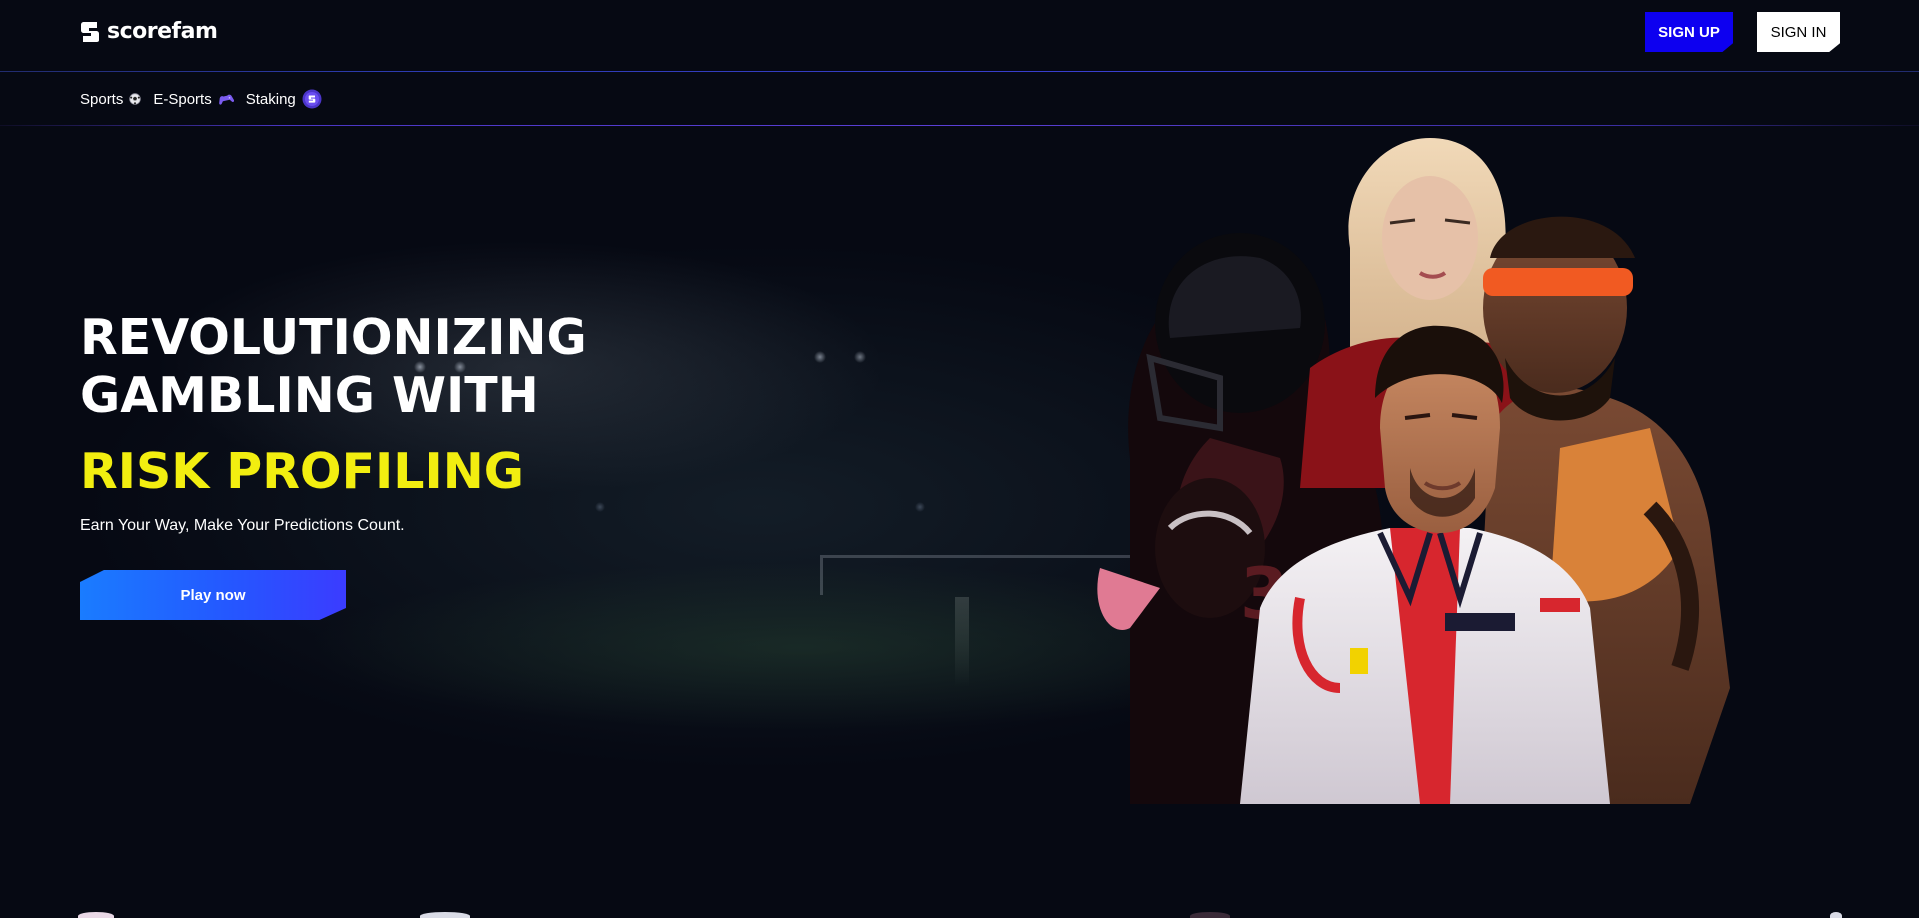  I want to click on next-section-preview, so click(959, 899).